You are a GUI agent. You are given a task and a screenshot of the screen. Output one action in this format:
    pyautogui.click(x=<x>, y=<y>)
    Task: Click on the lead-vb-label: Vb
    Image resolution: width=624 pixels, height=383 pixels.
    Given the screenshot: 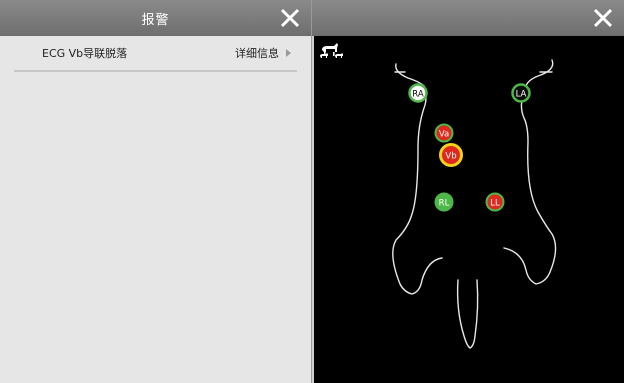 What is the action you would take?
    pyautogui.click(x=450, y=157)
    